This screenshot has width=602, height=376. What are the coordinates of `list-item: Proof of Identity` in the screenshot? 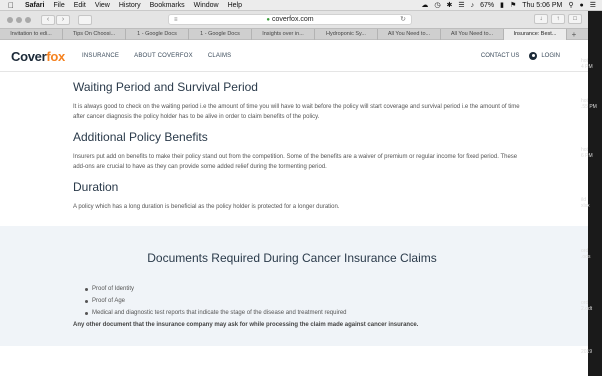 It's located at (216, 289).